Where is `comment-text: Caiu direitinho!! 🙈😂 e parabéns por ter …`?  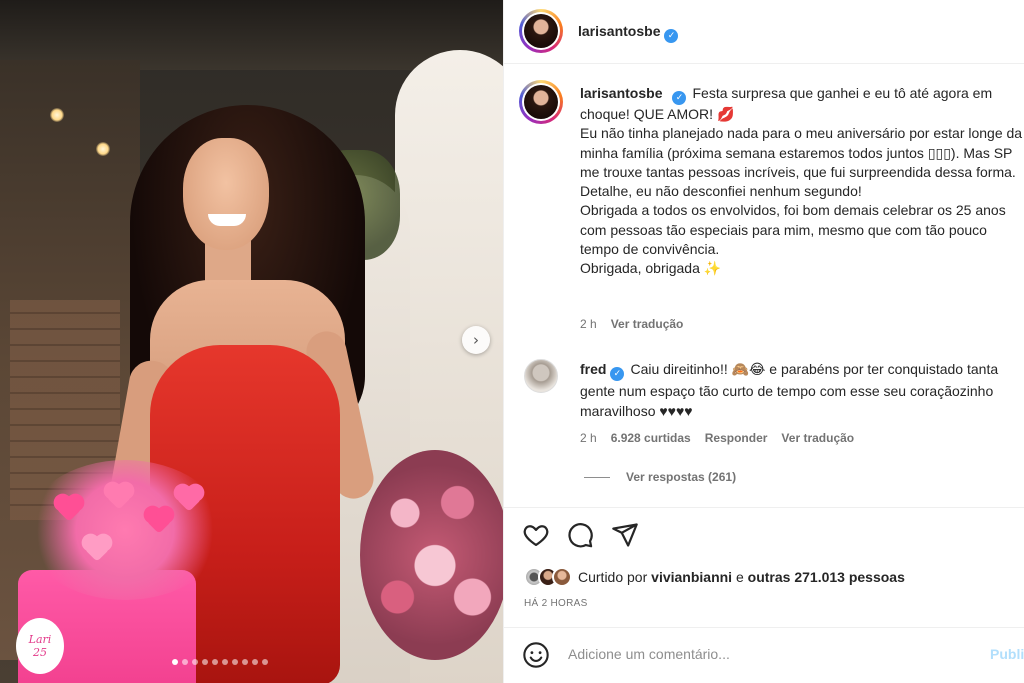
comment-text: Caiu direitinho!! 🙈😂 e parabéns por ter … is located at coordinates (789, 390).